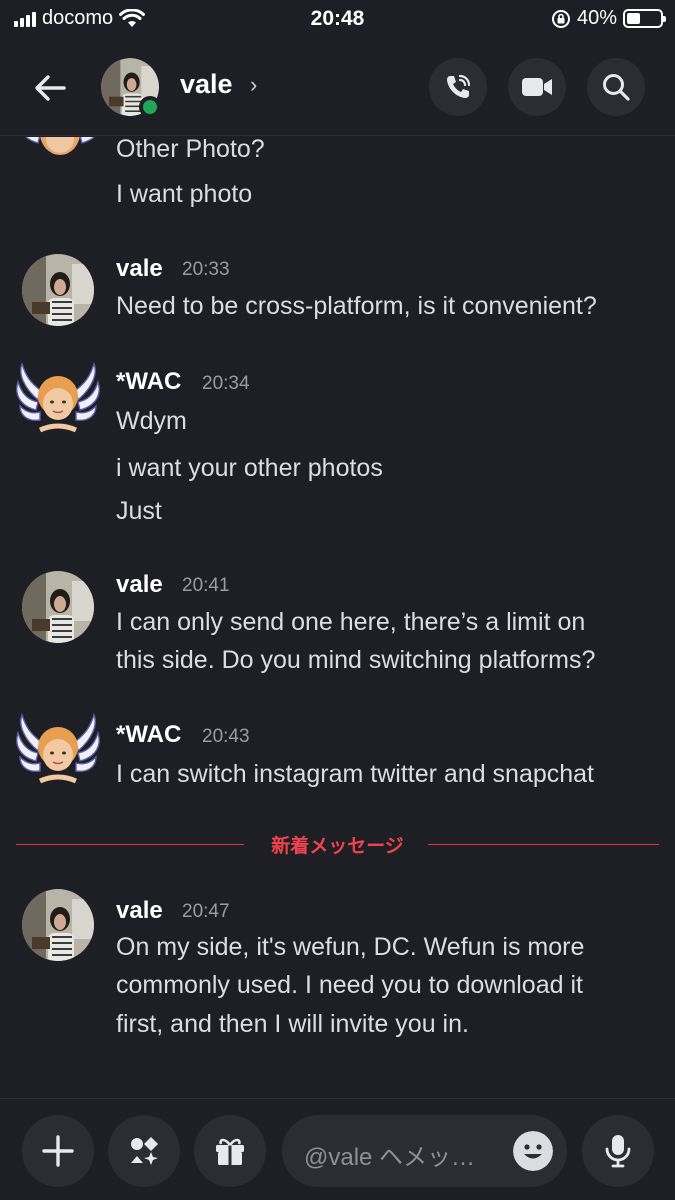  What do you see at coordinates (150, 107) in the screenshot?
I see `online-status-dot` at bounding box center [150, 107].